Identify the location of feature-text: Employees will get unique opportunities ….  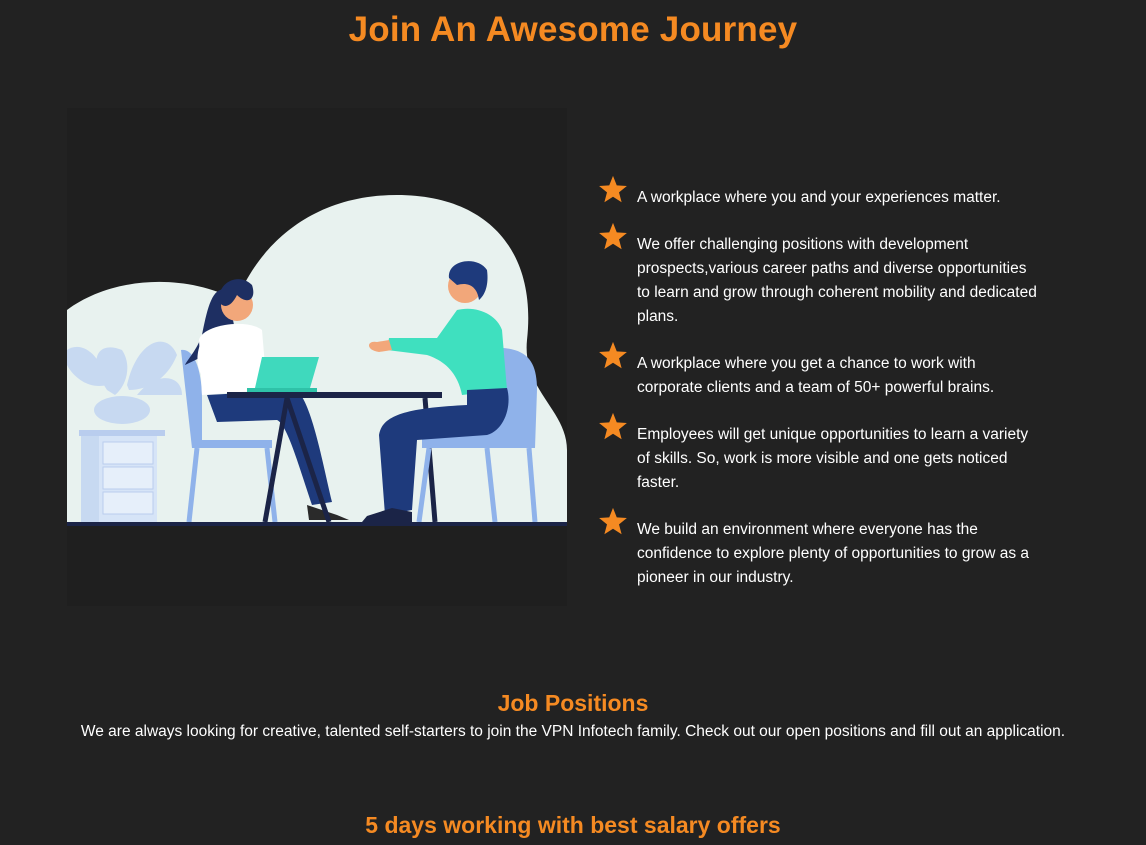
(833, 458).